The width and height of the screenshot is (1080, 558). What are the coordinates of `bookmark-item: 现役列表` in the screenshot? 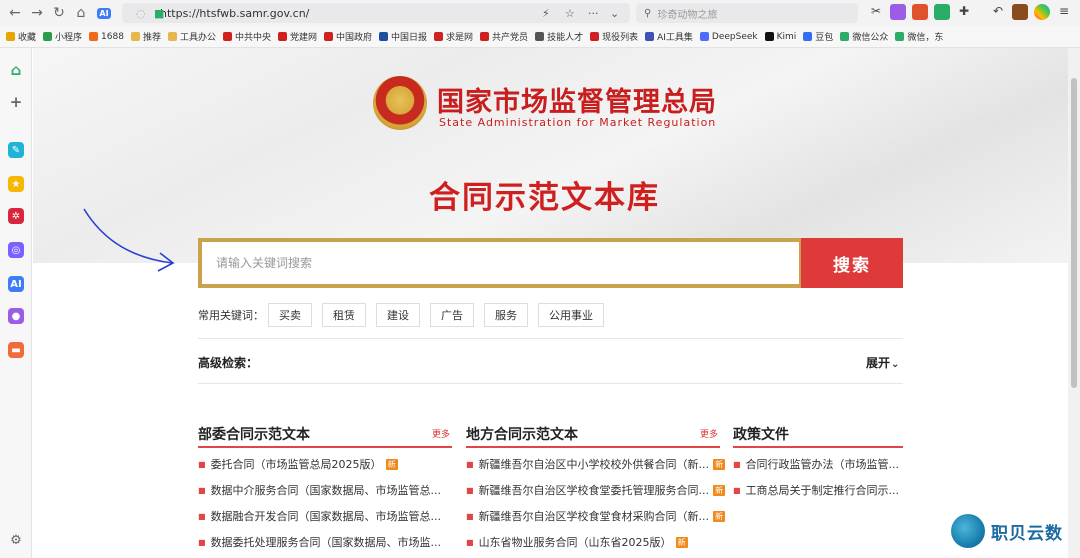 It's located at (614, 36).